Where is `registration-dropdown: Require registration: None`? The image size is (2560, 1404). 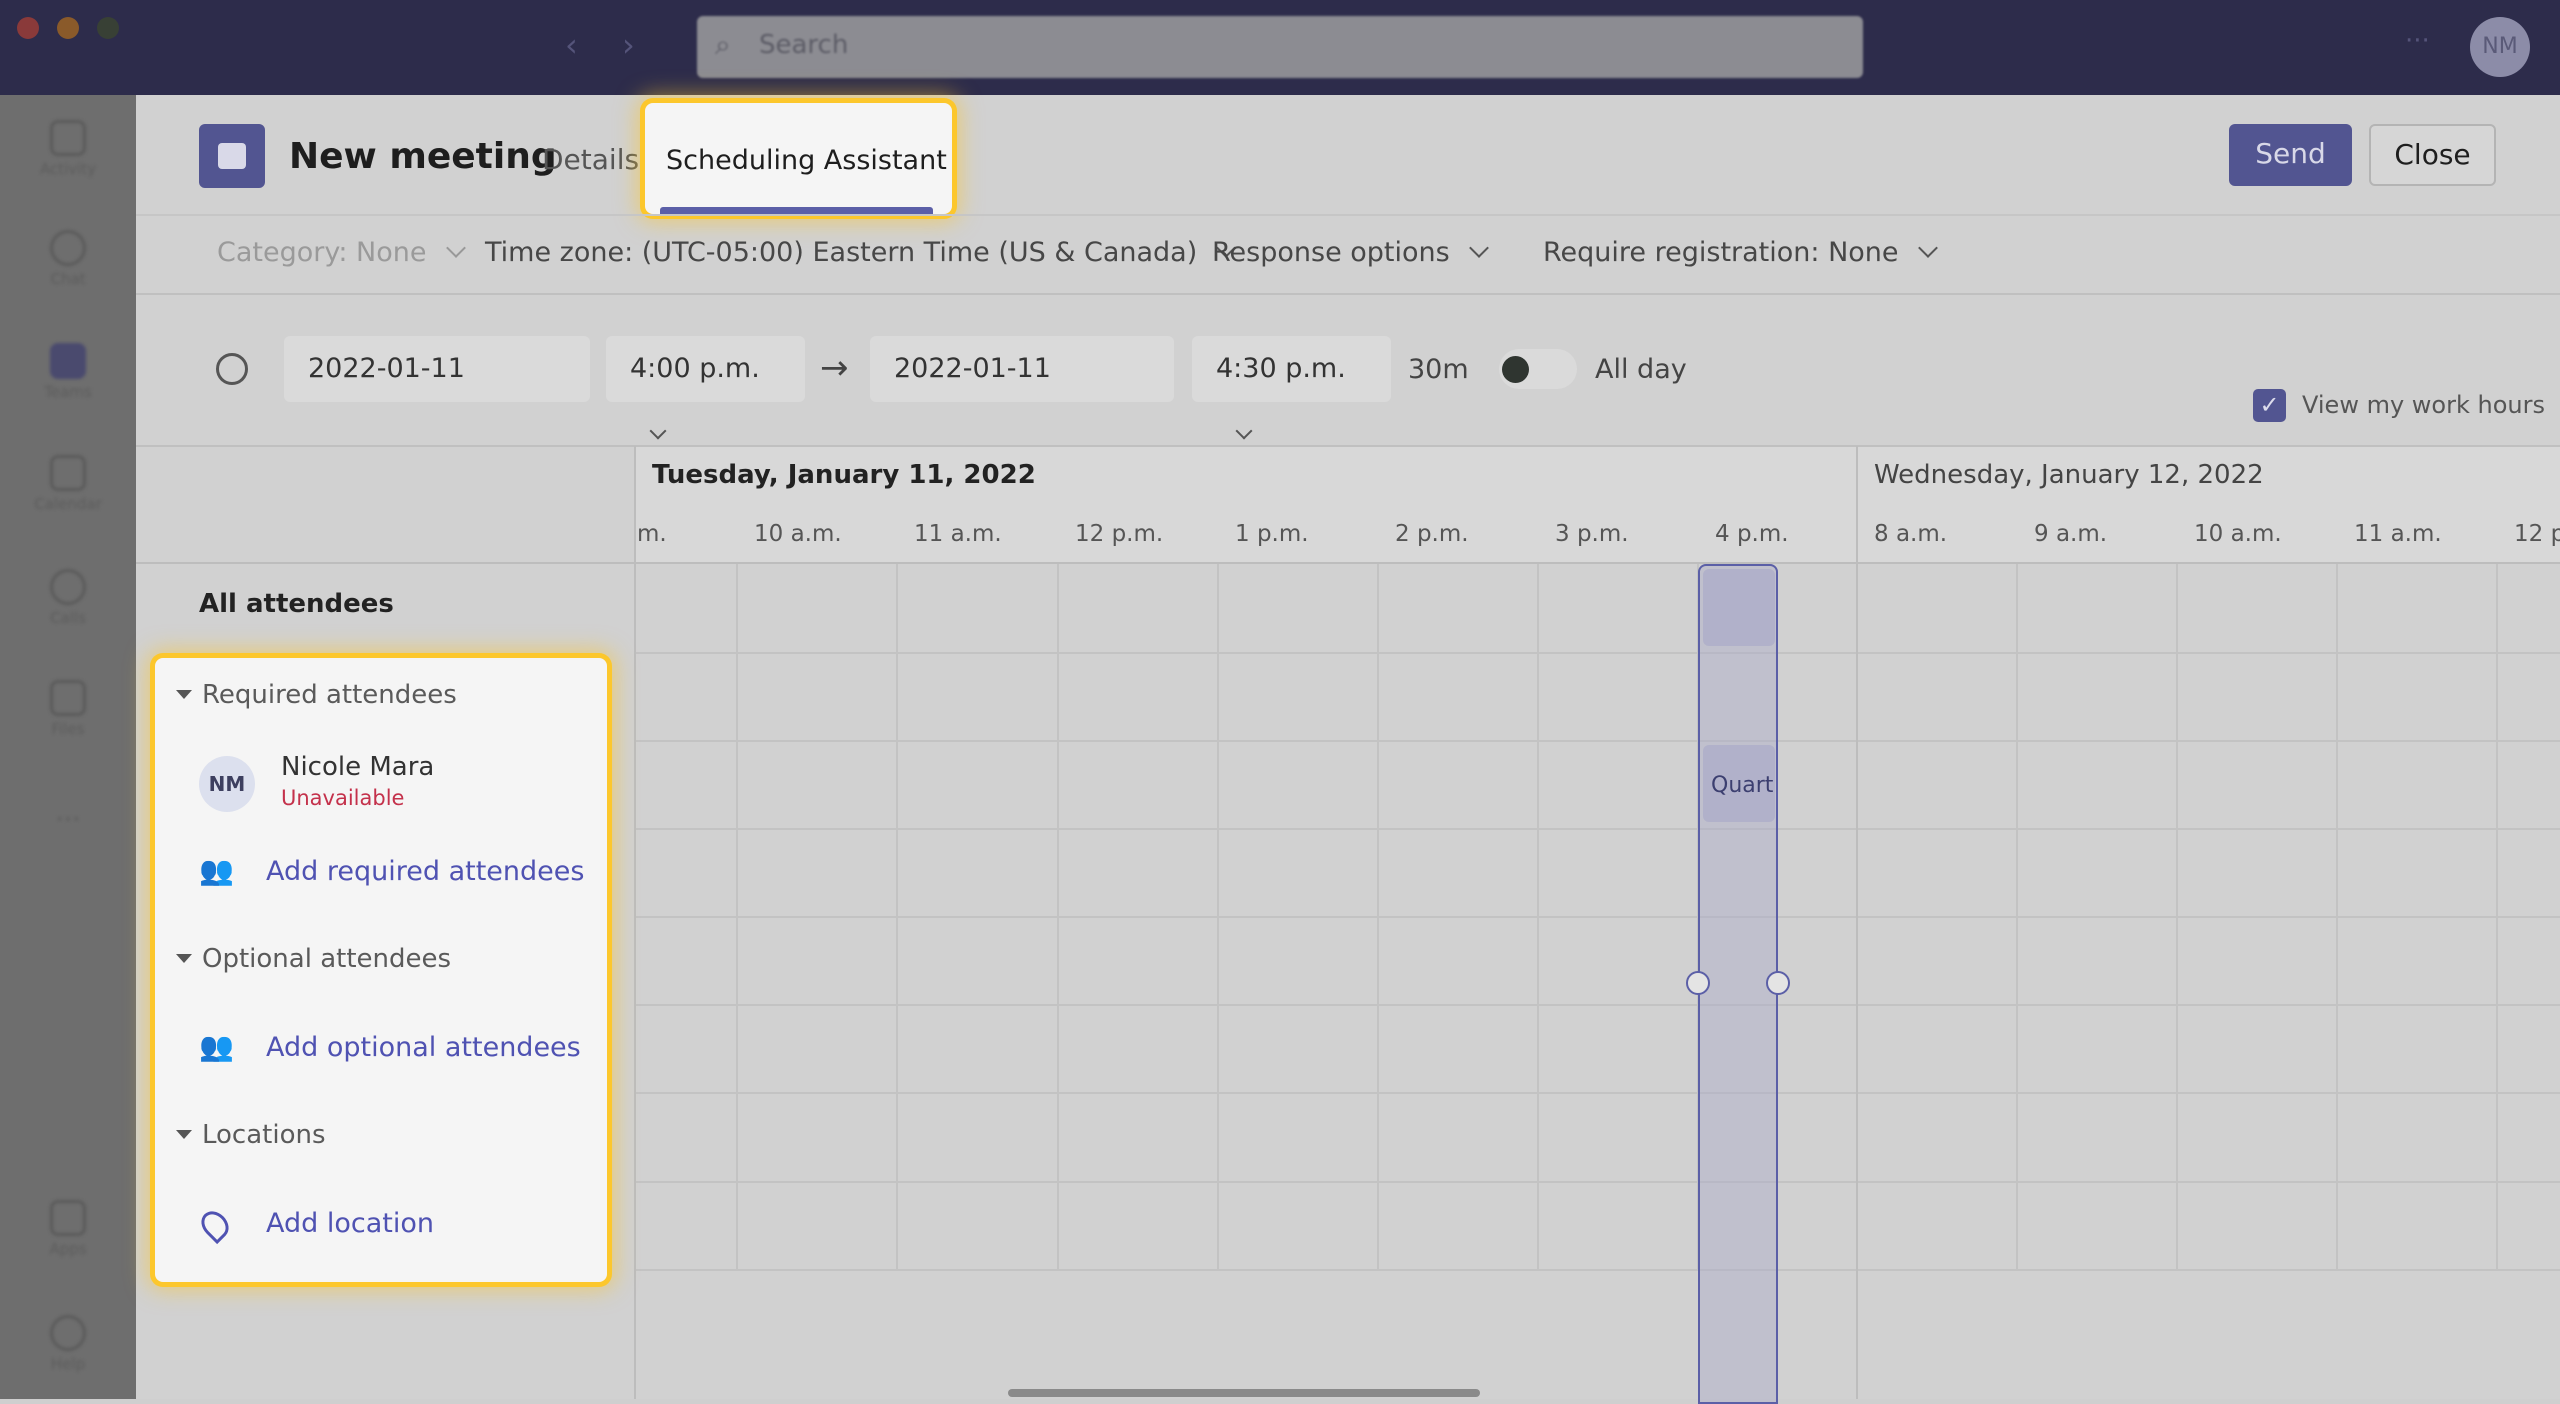 registration-dropdown: Require registration: None is located at coordinates (1740, 252).